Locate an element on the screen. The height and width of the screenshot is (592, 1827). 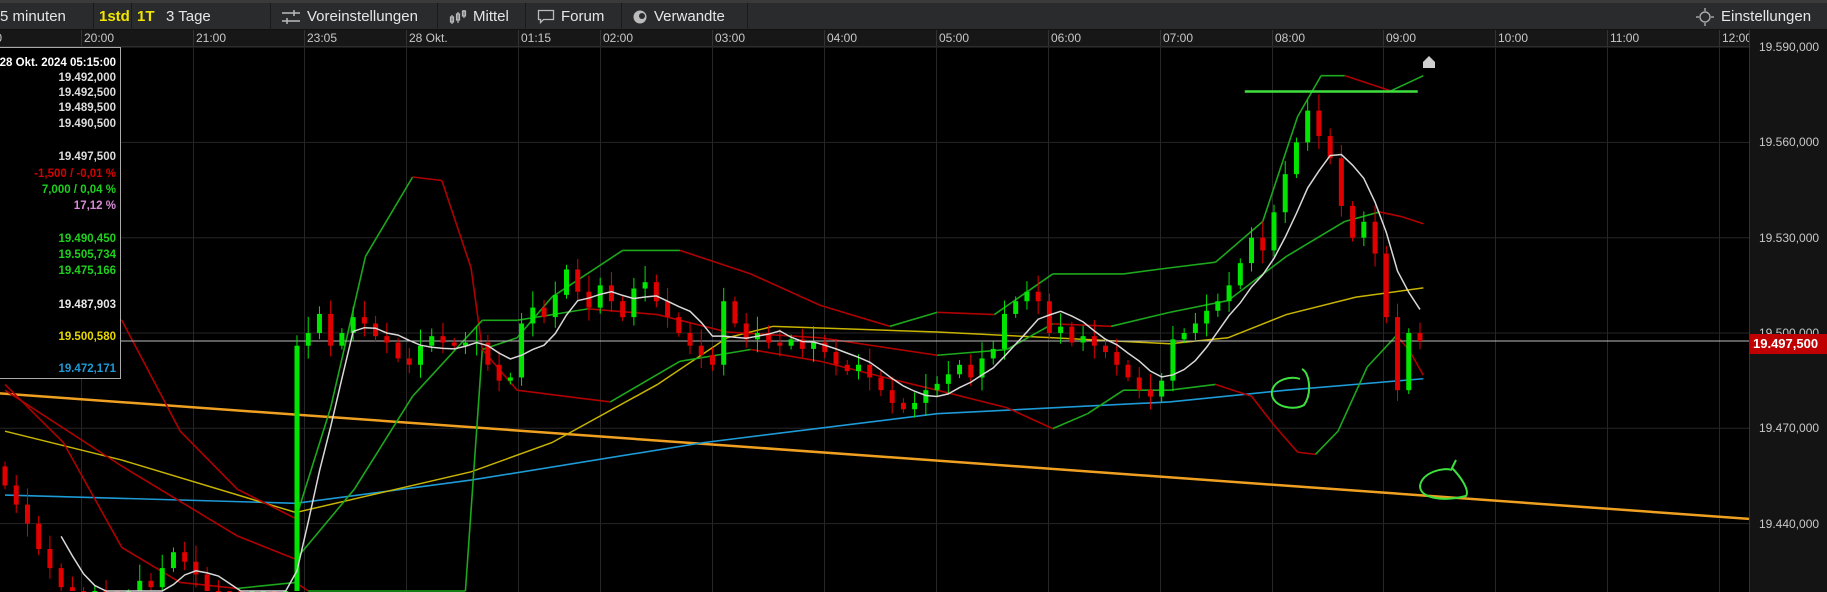
interval-label: 5 minuten is located at coordinates (33, 16).